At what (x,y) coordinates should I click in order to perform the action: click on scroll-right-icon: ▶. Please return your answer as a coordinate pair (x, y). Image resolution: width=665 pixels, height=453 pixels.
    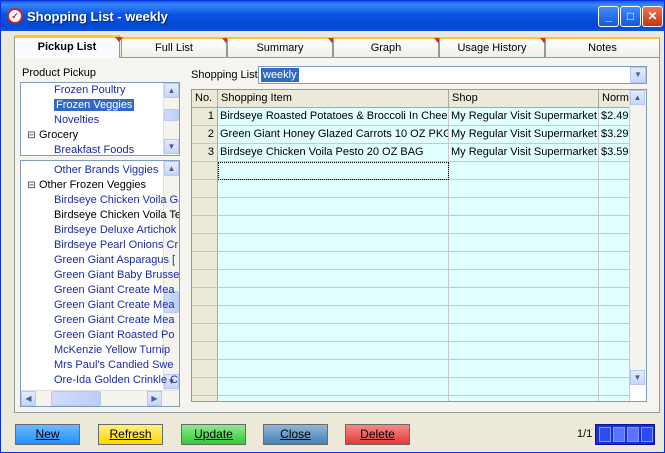
    Looking at the image, I should click on (154, 398).